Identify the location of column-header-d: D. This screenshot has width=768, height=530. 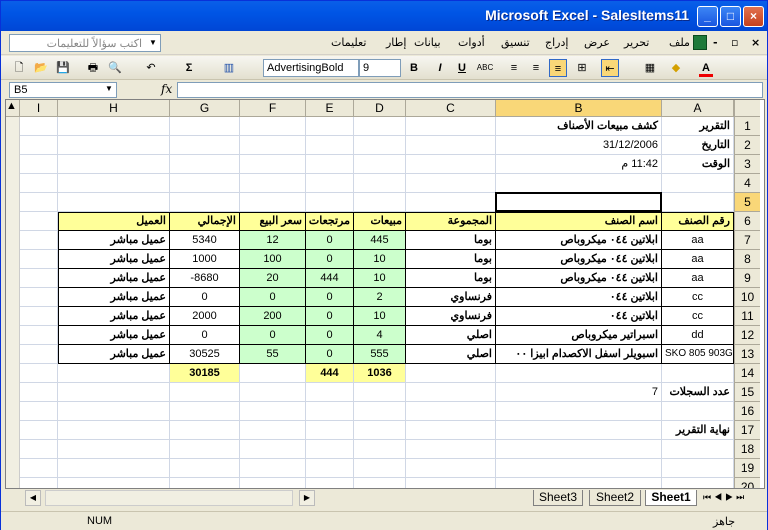
(380, 108).